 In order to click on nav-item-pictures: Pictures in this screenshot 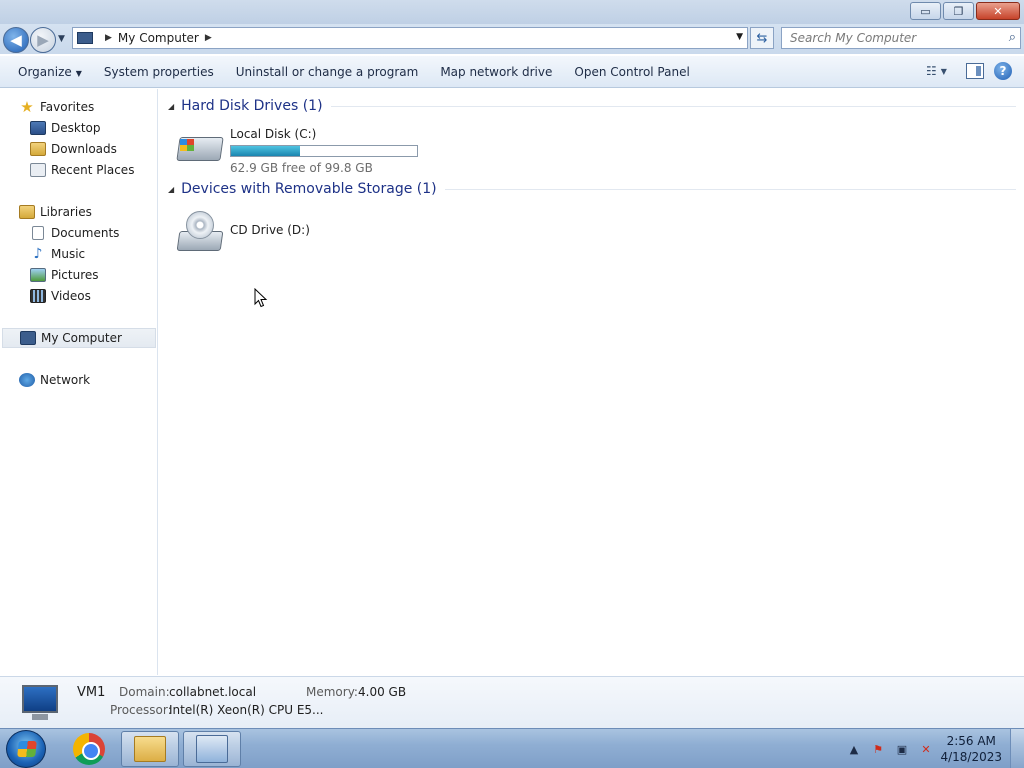, I will do `click(64, 275)`.